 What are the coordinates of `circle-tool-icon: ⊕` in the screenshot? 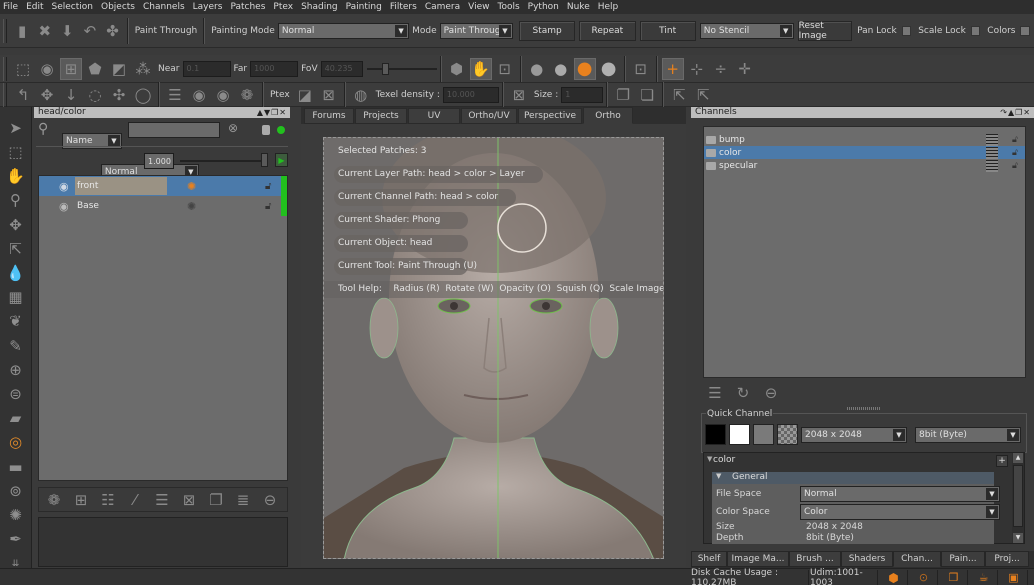 It's located at (16, 370).